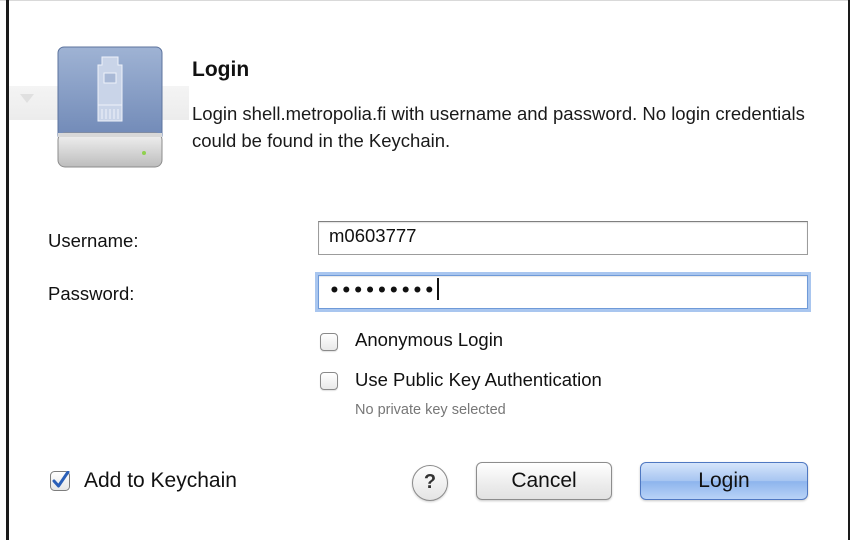 This screenshot has width=850, height=540. Describe the element at coordinates (27, 98) in the screenshot. I see `background-chevron-icon` at that location.